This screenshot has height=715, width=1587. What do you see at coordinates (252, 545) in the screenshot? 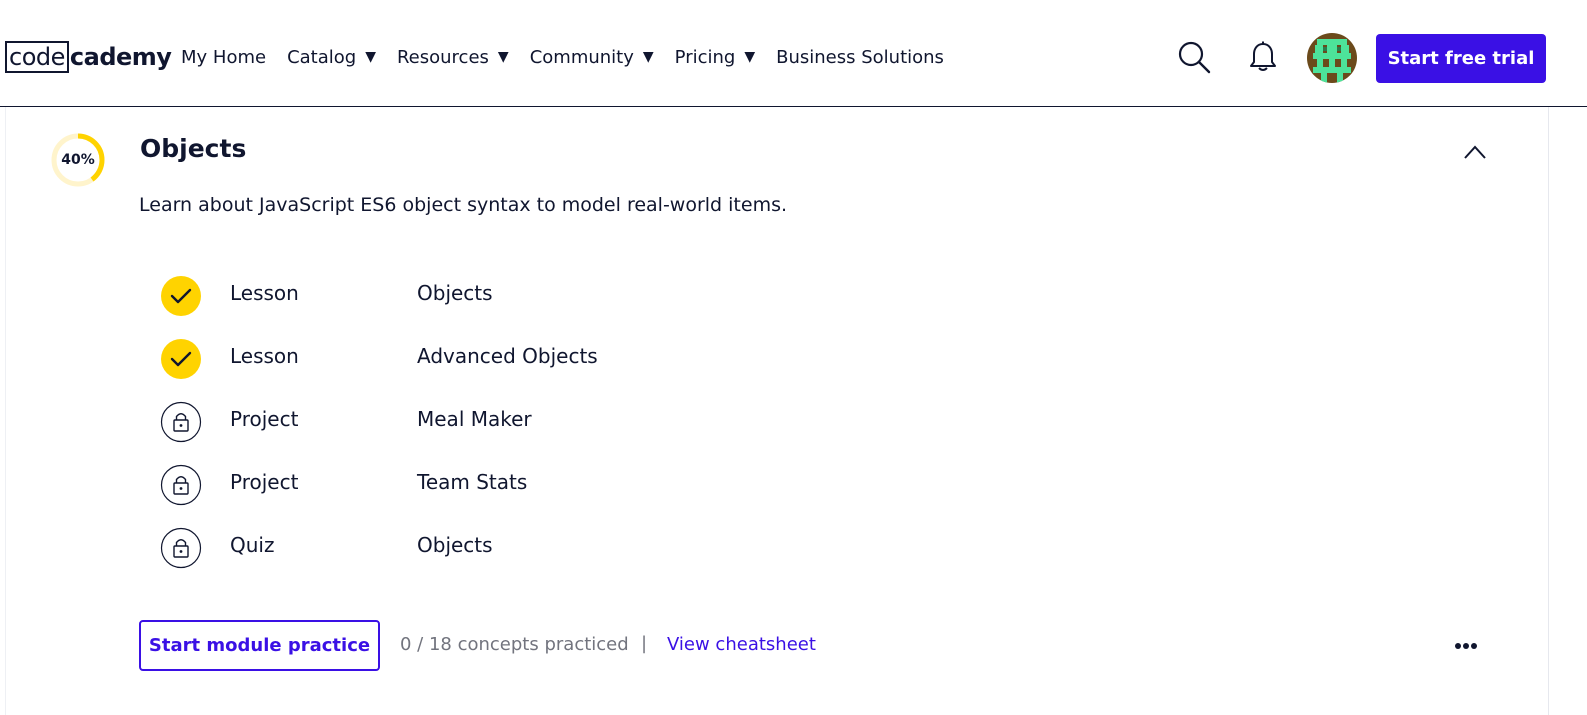
I see `item-type: Quiz` at bounding box center [252, 545].